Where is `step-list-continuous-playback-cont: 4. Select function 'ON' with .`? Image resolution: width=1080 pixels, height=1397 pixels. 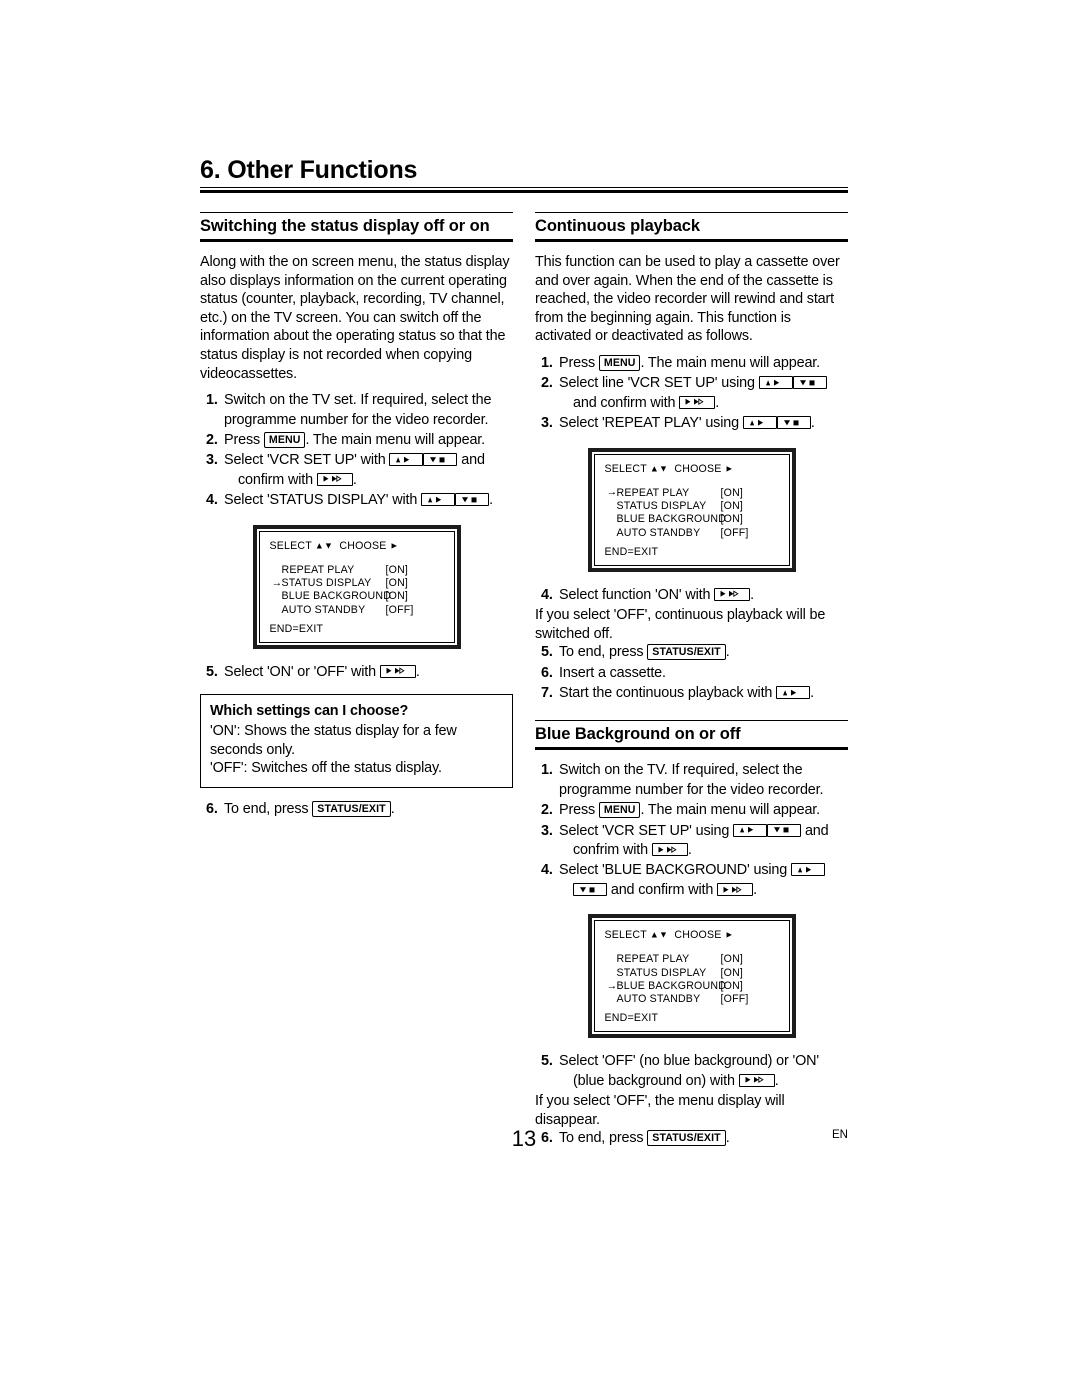
step-list-continuous-playback-cont: 4. Select function 'ON' with . is located at coordinates (691, 595).